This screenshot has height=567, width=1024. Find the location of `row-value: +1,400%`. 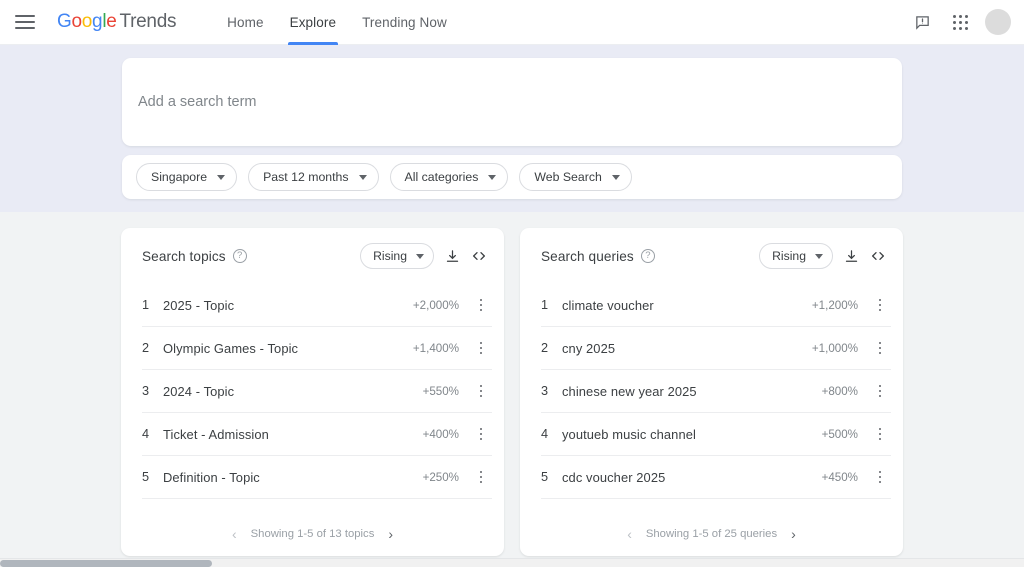

row-value: +1,400% is located at coordinates (435, 348).